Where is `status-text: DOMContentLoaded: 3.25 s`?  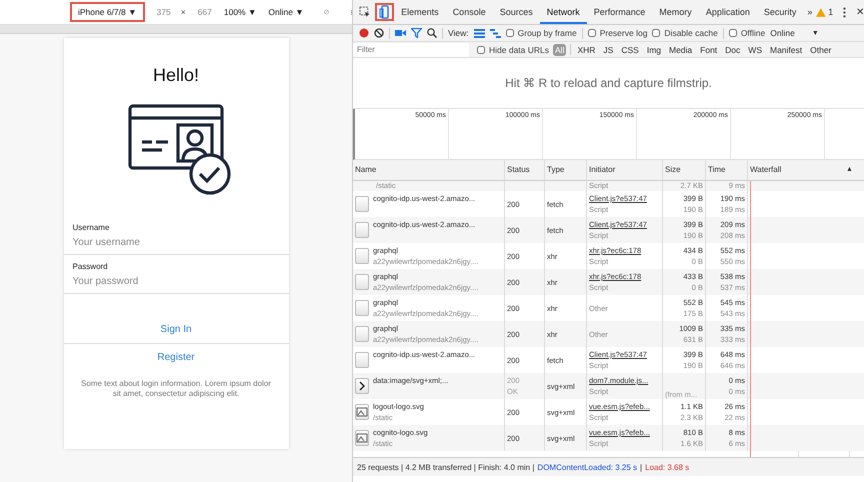 status-text: DOMContentLoaded: 3.25 s is located at coordinates (587, 467).